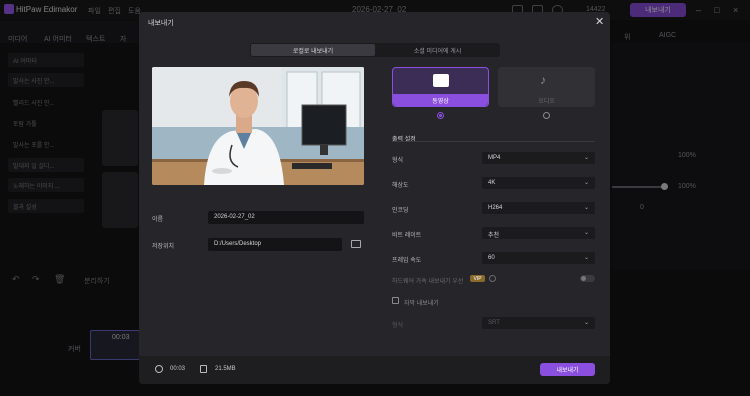 Image resolution: width=750 pixels, height=396 pixels. Describe the element at coordinates (440, 115) in the screenshot. I see `video-radio` at that location.